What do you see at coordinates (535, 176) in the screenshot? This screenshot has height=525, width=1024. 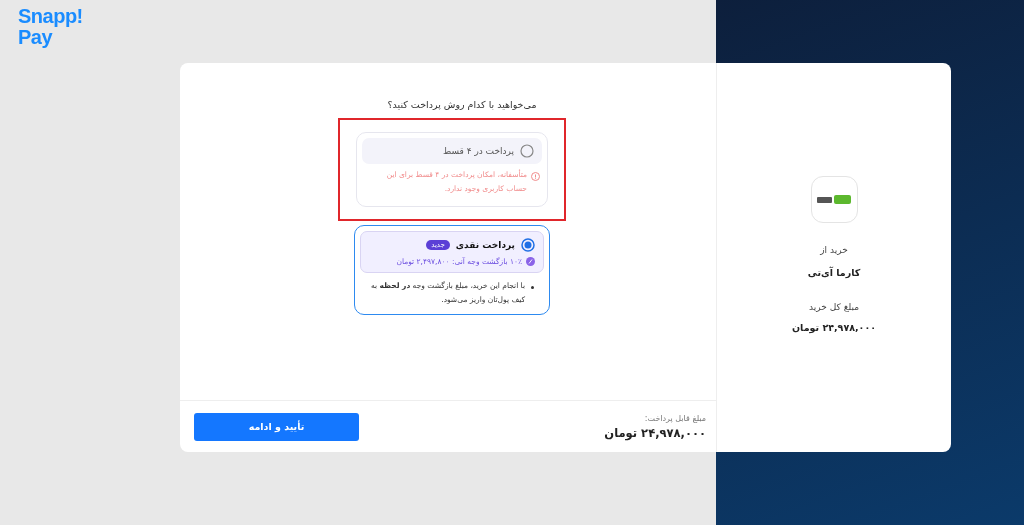 I see `info-icon` at bounding box center [535, 176].